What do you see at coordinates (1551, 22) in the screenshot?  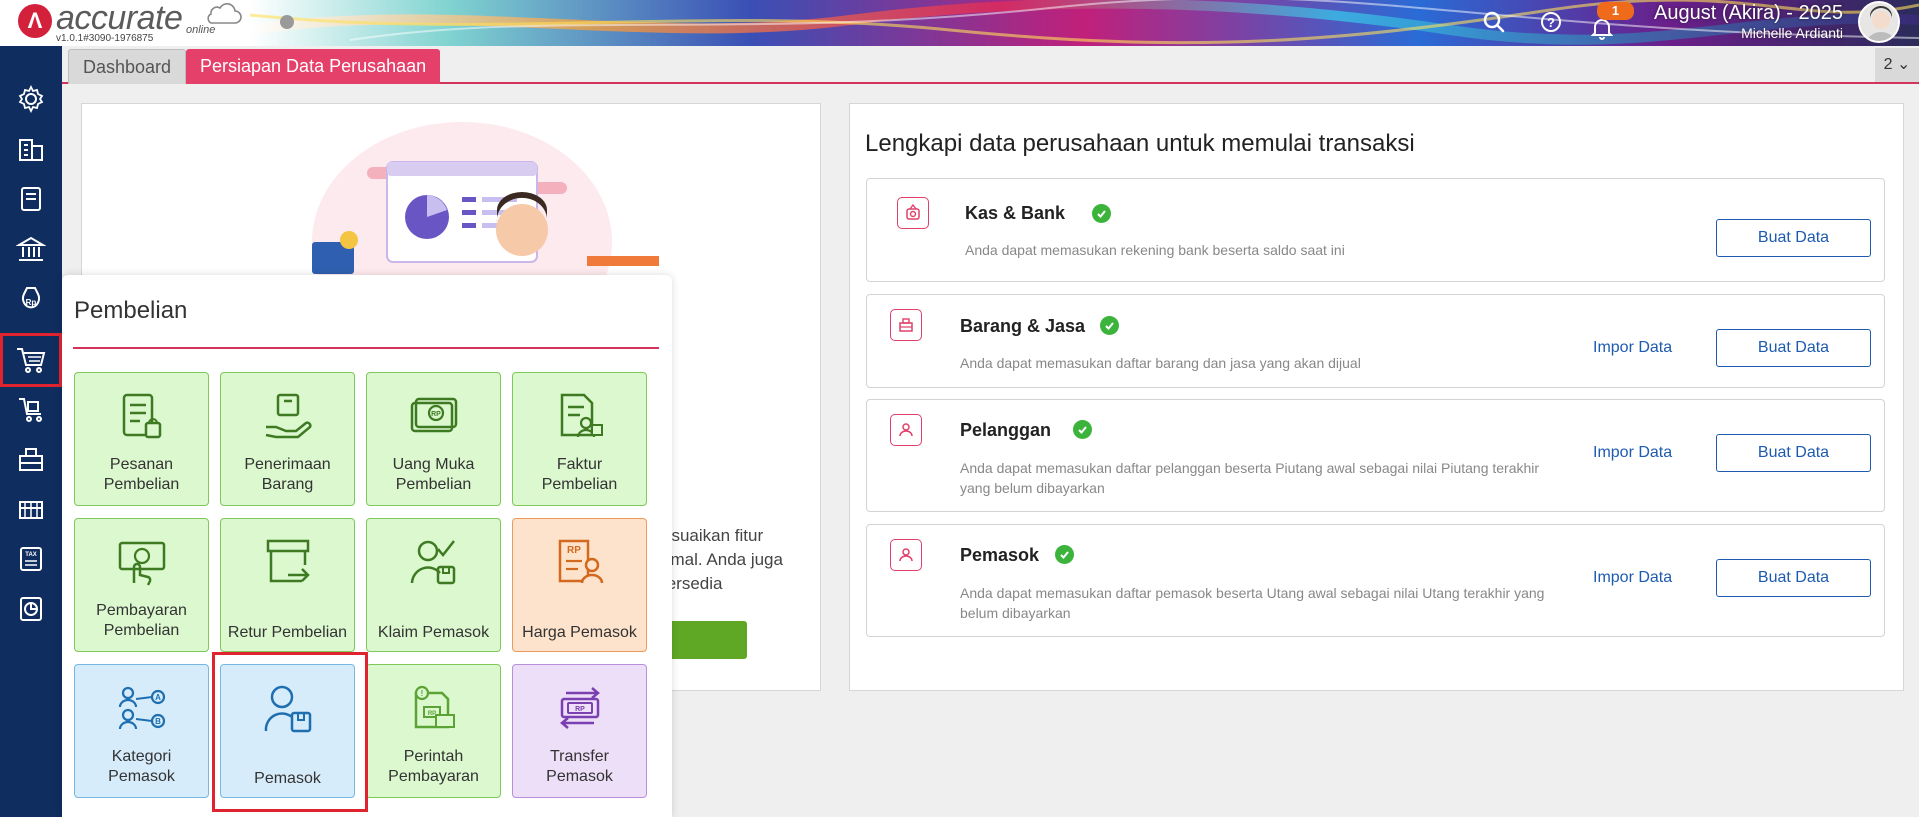 I see `help-icon: ?` at bounding box center [1551, 22].